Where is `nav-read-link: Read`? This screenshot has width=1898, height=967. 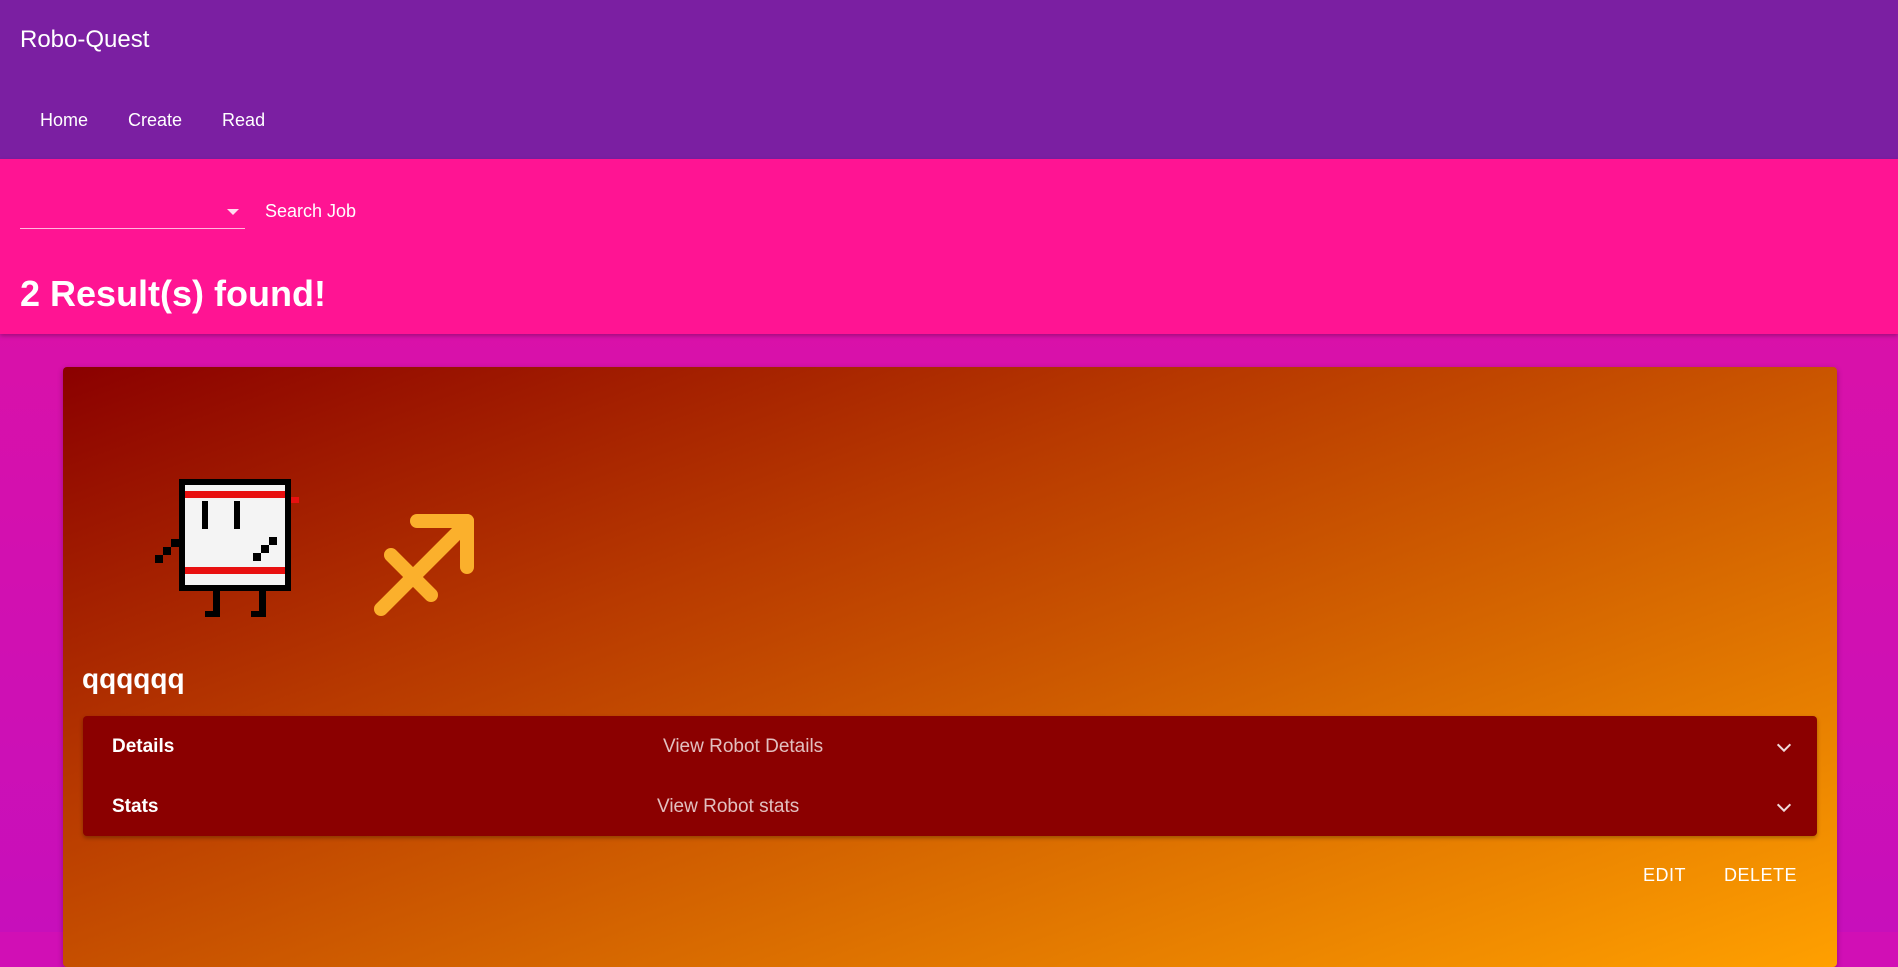 nav-read-link: Read is located at coordinates (243, 120).